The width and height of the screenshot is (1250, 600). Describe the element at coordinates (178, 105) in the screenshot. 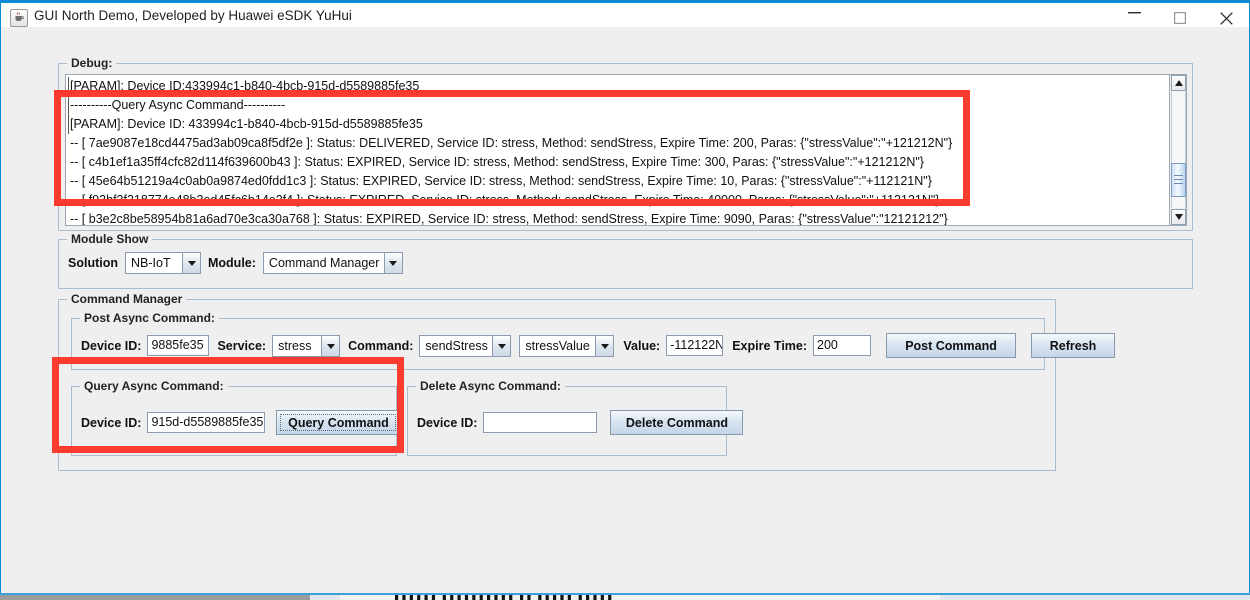

I see `debug-line: ----------Query Async Command----------` at that location.